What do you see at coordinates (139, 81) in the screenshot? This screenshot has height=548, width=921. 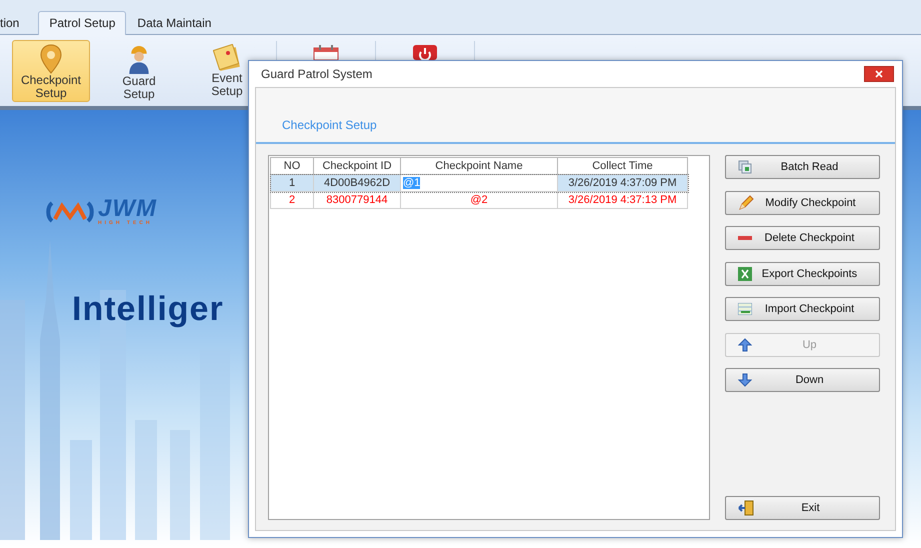 I see `ribbon-label: Guard` at bounding box center [139, 81].